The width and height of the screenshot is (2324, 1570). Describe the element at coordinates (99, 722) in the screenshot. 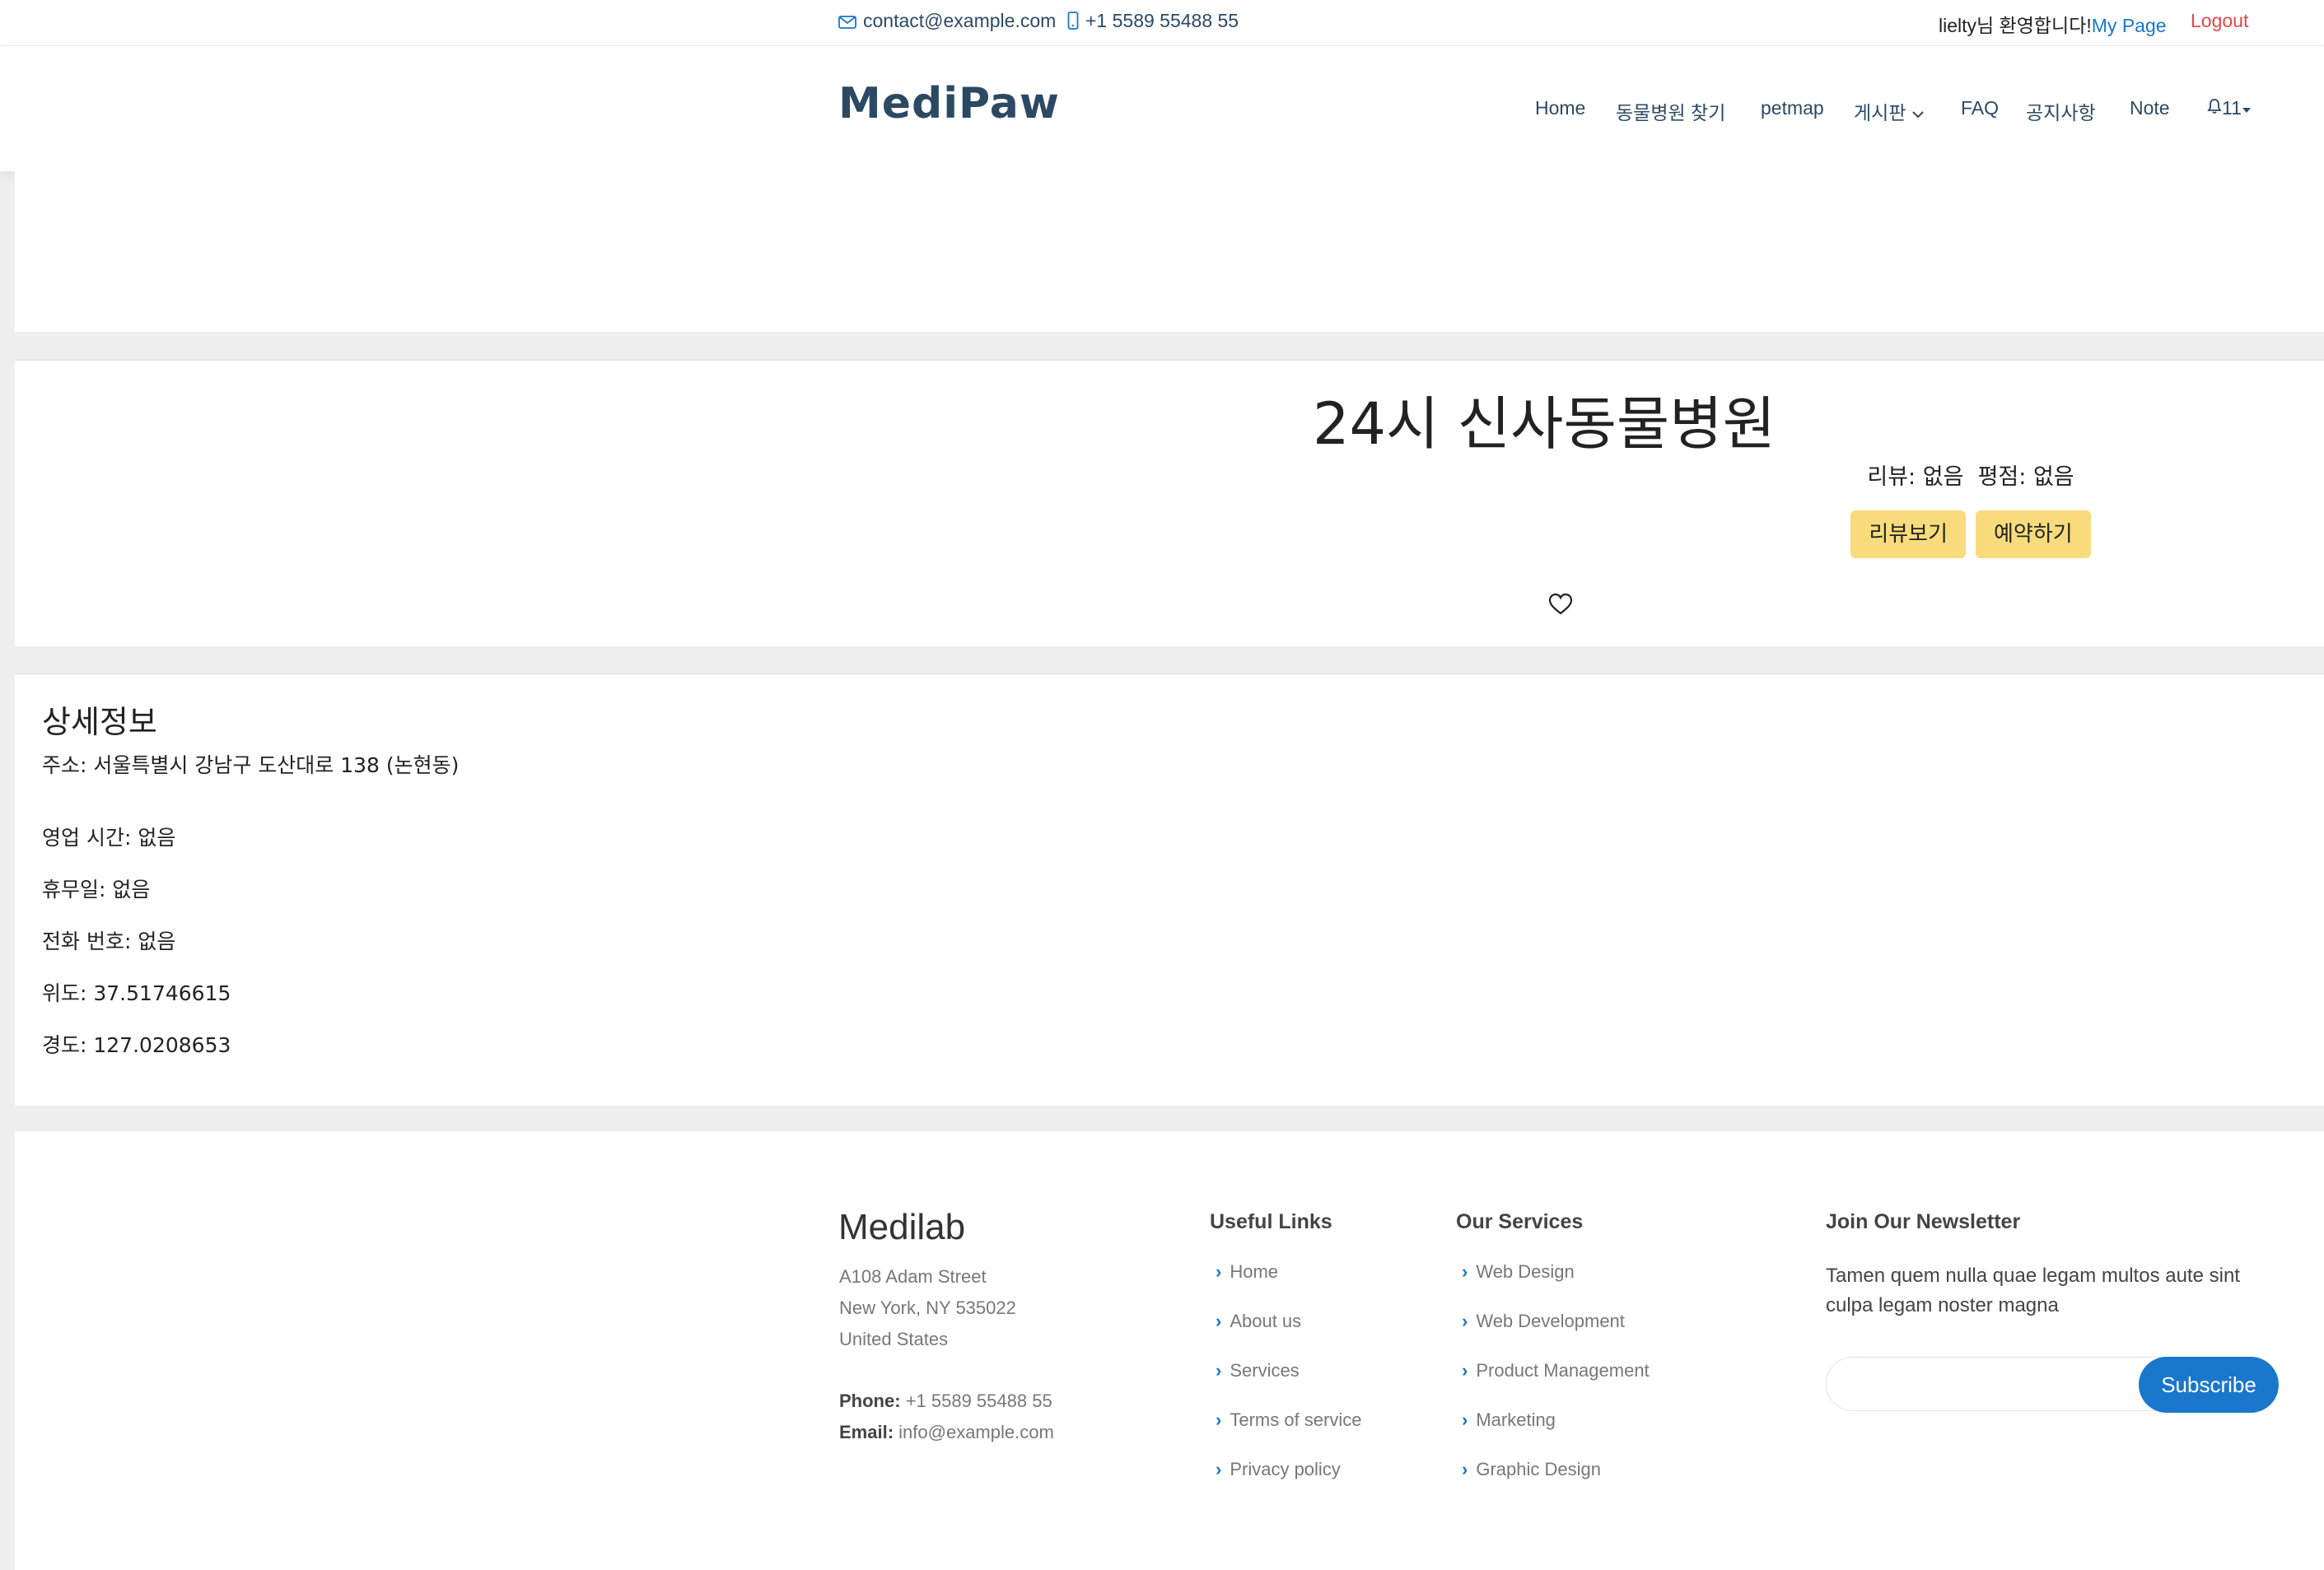

I see `detail-title: 상세정보` at that location.